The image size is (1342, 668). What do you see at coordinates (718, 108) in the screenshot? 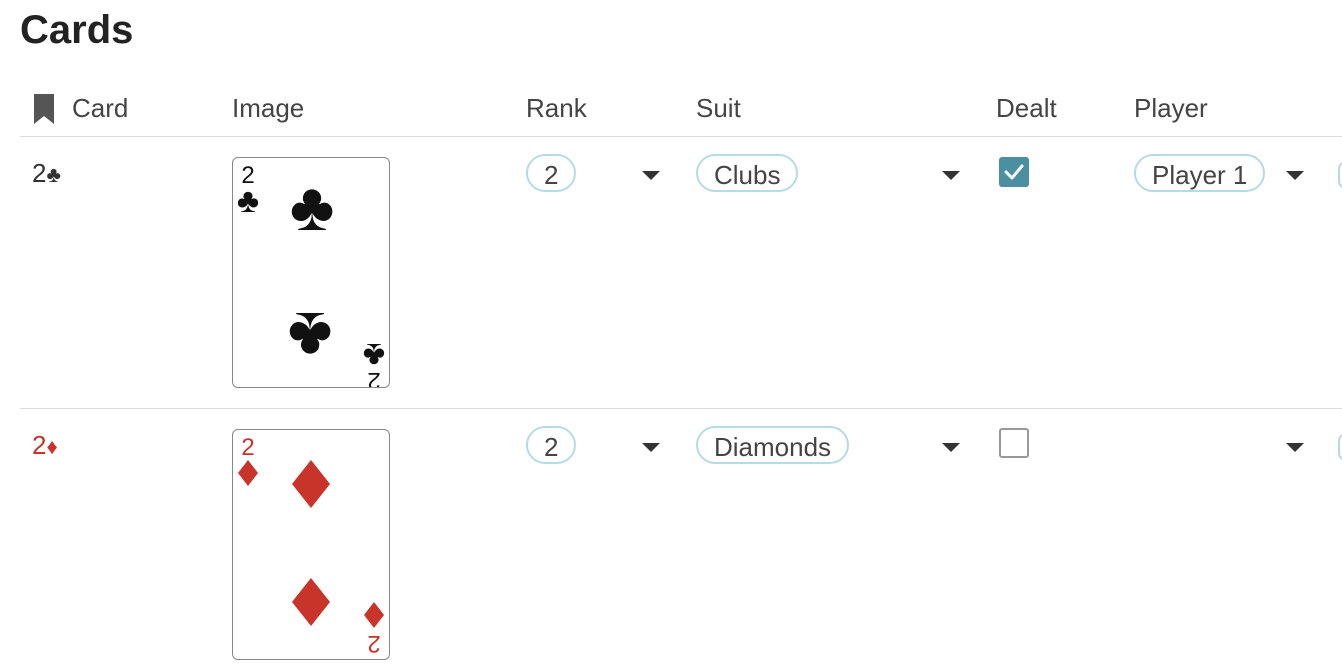
I see `column-header-suit: Suit` at bounding box center [718, 108].